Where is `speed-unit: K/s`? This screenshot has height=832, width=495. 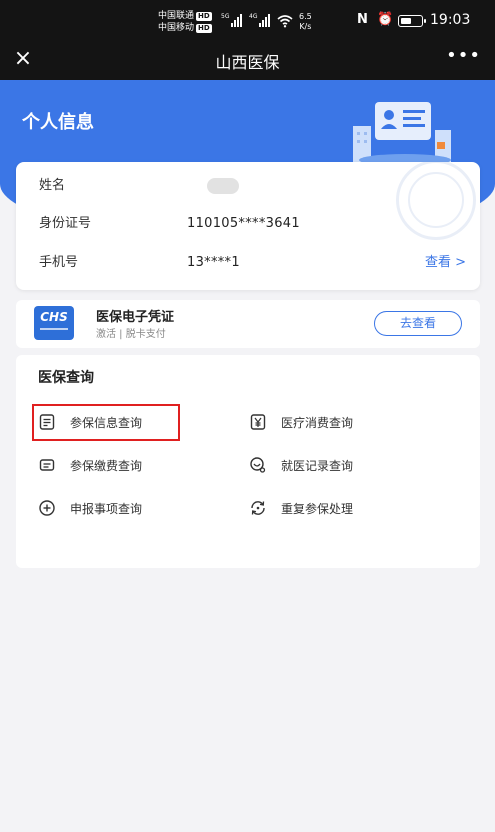 speed-unit: K/s is located at coordinates (305, 26).